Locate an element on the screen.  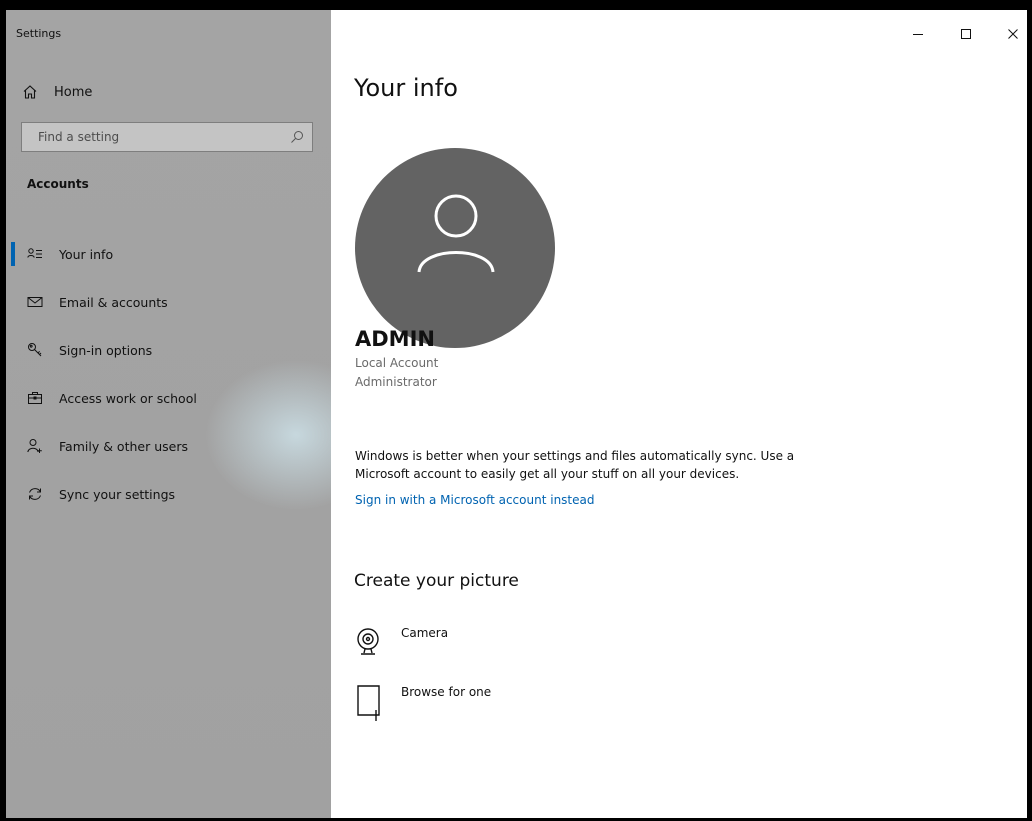
sidebar-item-sign-in-options: Sign-in options is located at coordinates (168, 350).